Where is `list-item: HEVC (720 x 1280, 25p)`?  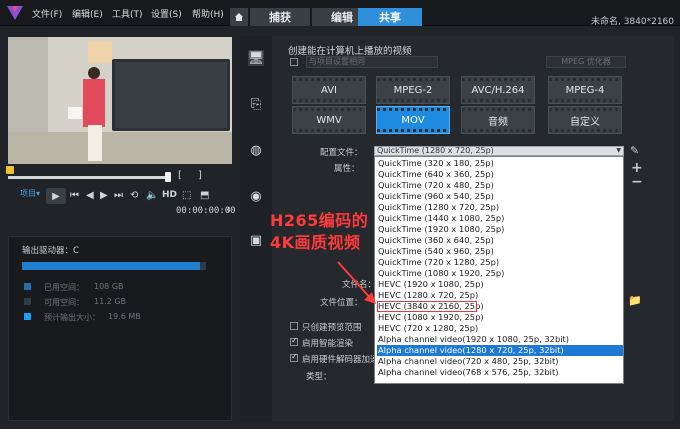 list-item: HEVC (720 x 1280, 25p) is located at coordinates (500, 328).